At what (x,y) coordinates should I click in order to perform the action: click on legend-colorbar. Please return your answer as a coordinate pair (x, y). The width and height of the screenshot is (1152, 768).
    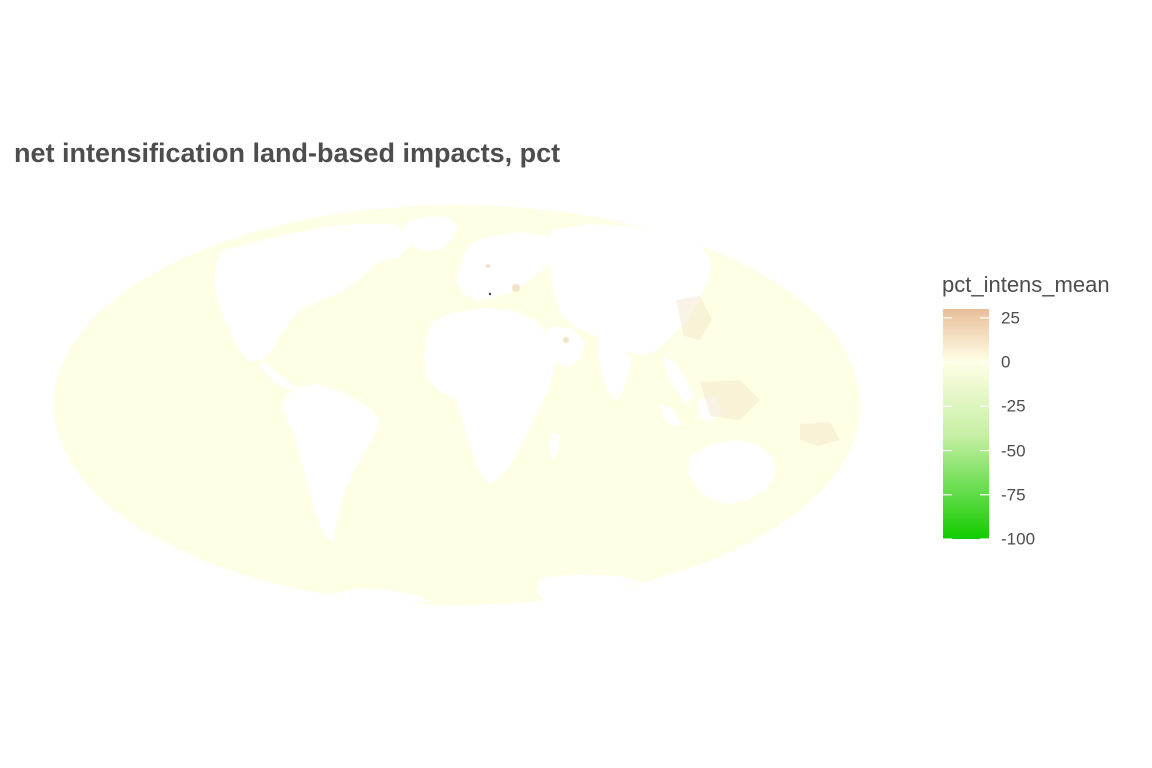
    Looking at the image, I should click on (966, 424).